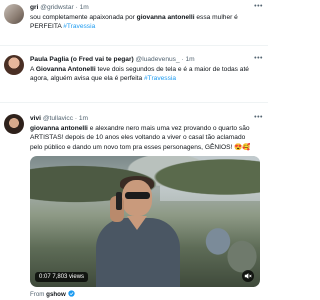 The image size is (320, 300). What do you see at coordinates (34, 7) in the screenshot?
I see `author-name: gri` at bounding box center [34, 7].